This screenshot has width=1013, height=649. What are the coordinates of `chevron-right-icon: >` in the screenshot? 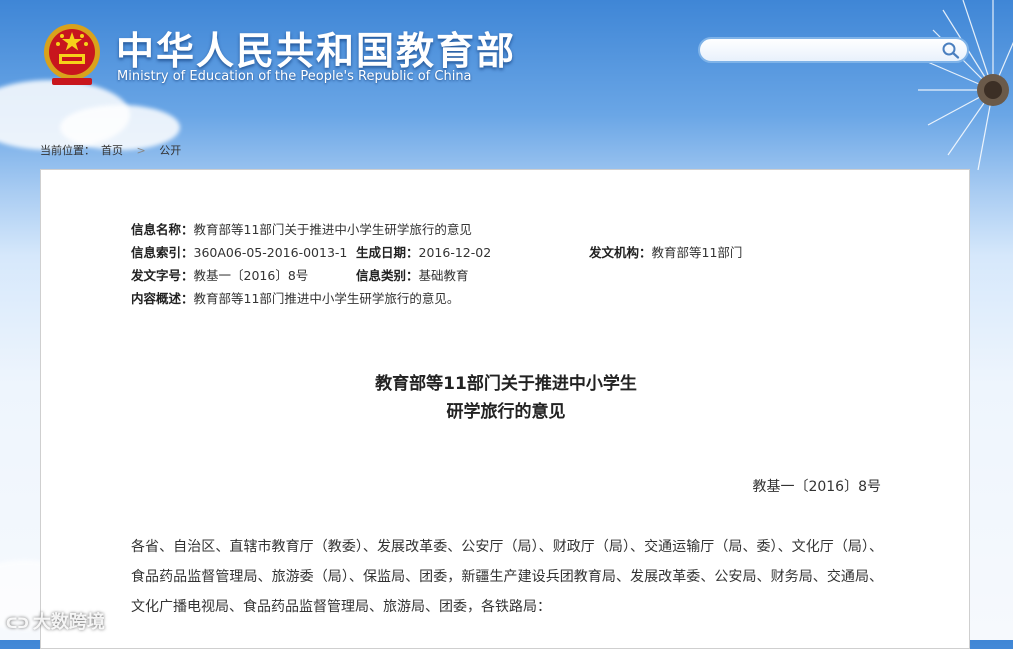 It's located at (141, 150).